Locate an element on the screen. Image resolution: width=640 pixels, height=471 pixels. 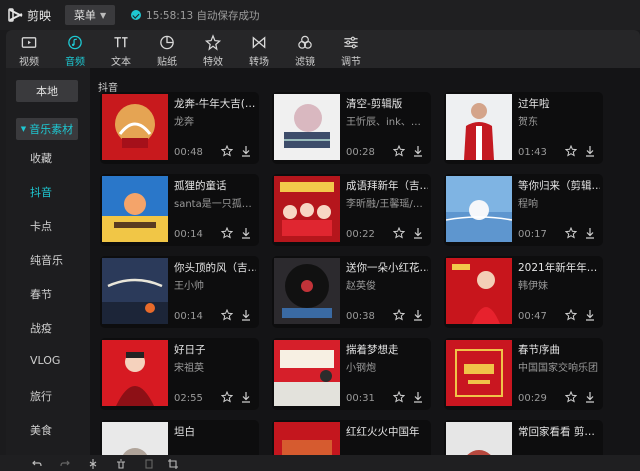
sidebar-category-music: ▼ 音乐素材 is located at coordinates (47, 129).